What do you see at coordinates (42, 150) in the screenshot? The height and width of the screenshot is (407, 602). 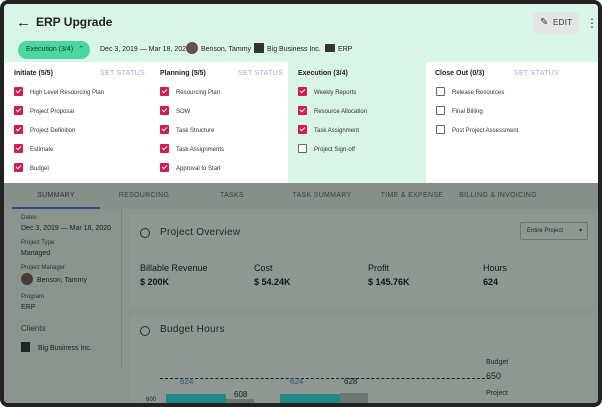 I see `task-label: Estimate` at bounding box center [42, 150].